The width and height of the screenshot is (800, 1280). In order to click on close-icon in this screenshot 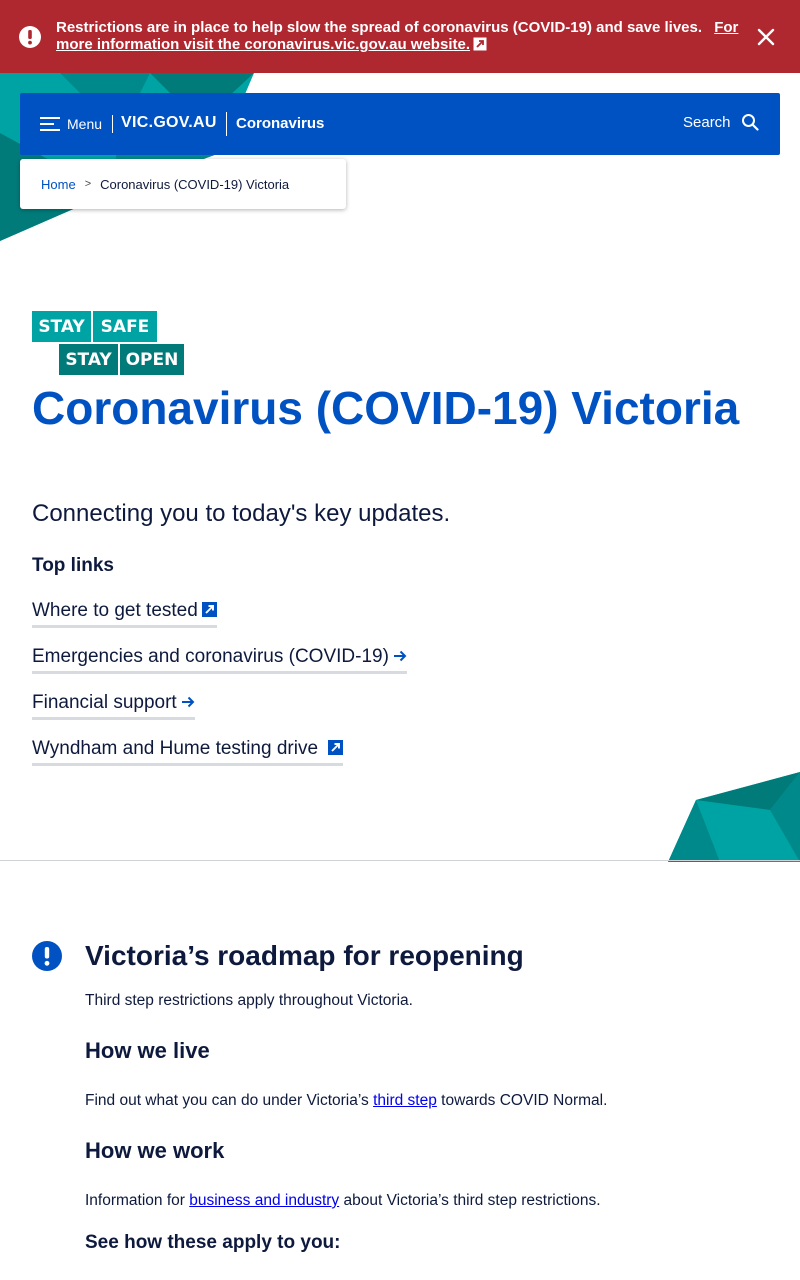, I will do `click(766, 37)`.